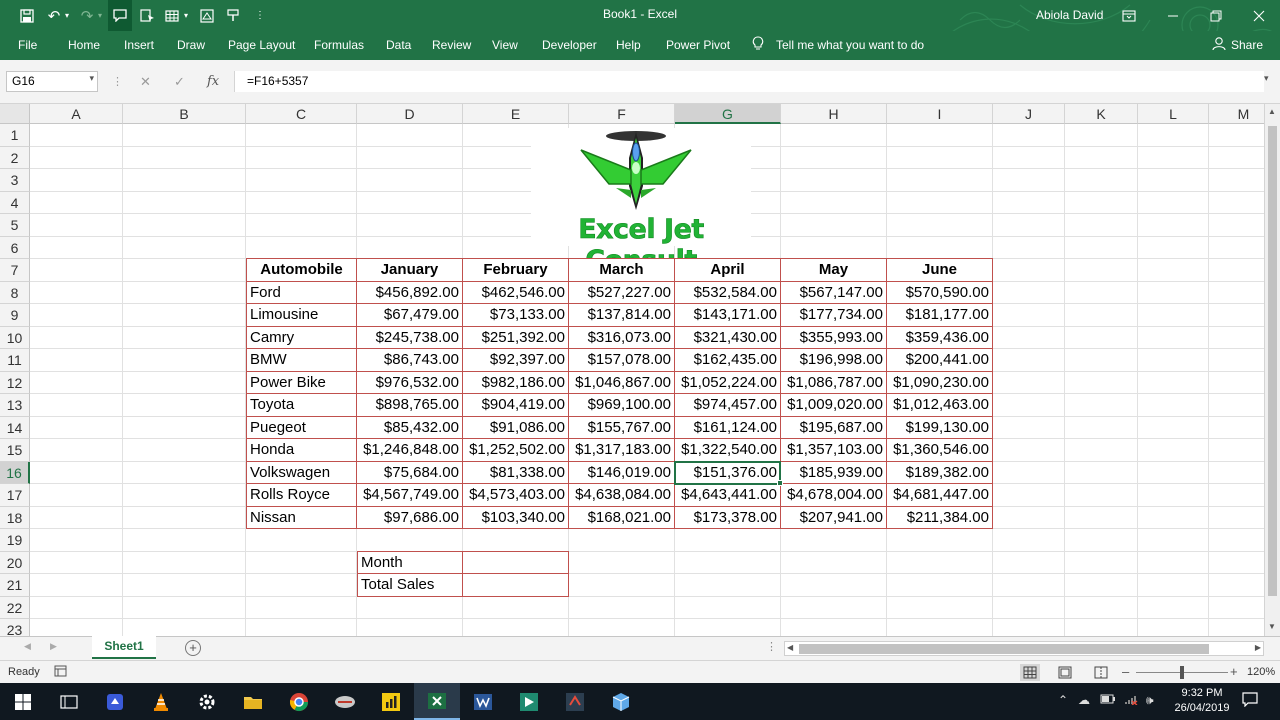 This screenshot has width=1280, height=720. What do you see at coordinates (516, 450) in the screenshot?
I see `table-cell: $1,252,502.00` at bounding box center [516, 450].